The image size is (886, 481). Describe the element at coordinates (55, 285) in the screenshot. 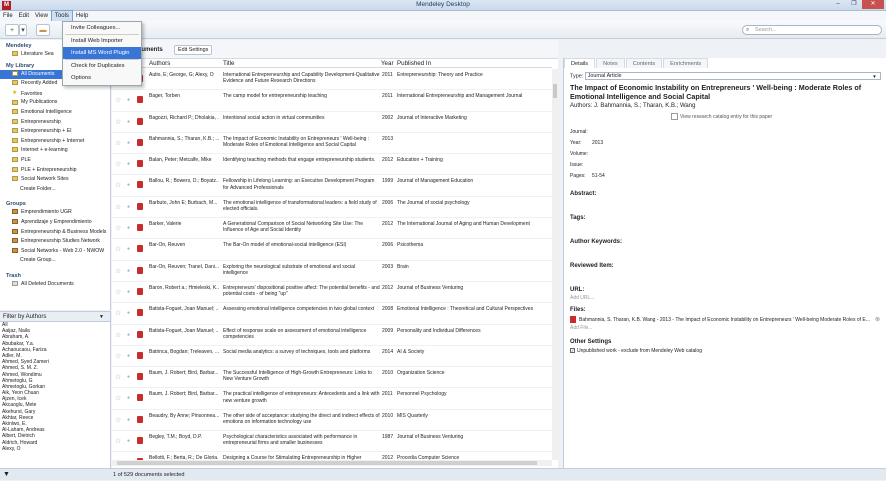

I see `sidebar-item-all-deleted: All Deleted Documents` at that location.